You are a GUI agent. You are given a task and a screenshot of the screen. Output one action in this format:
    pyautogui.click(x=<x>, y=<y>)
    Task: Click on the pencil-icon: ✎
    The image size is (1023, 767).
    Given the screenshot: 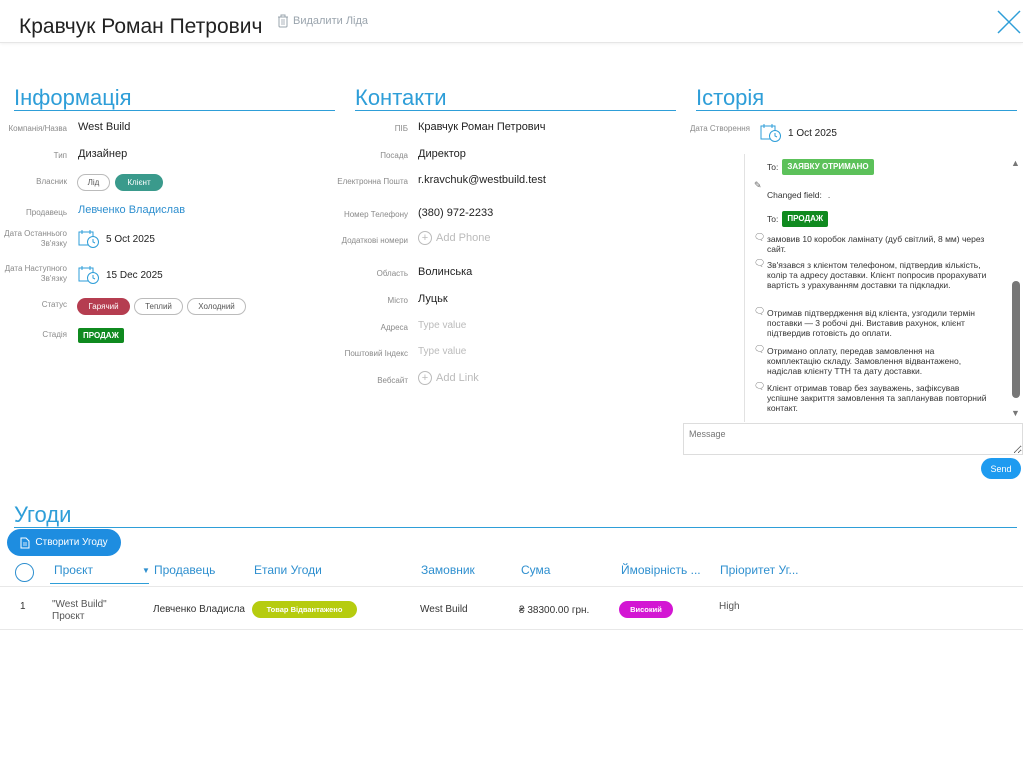 What is the action you would take?
    pyautogui.click(x=758, y=185)
    